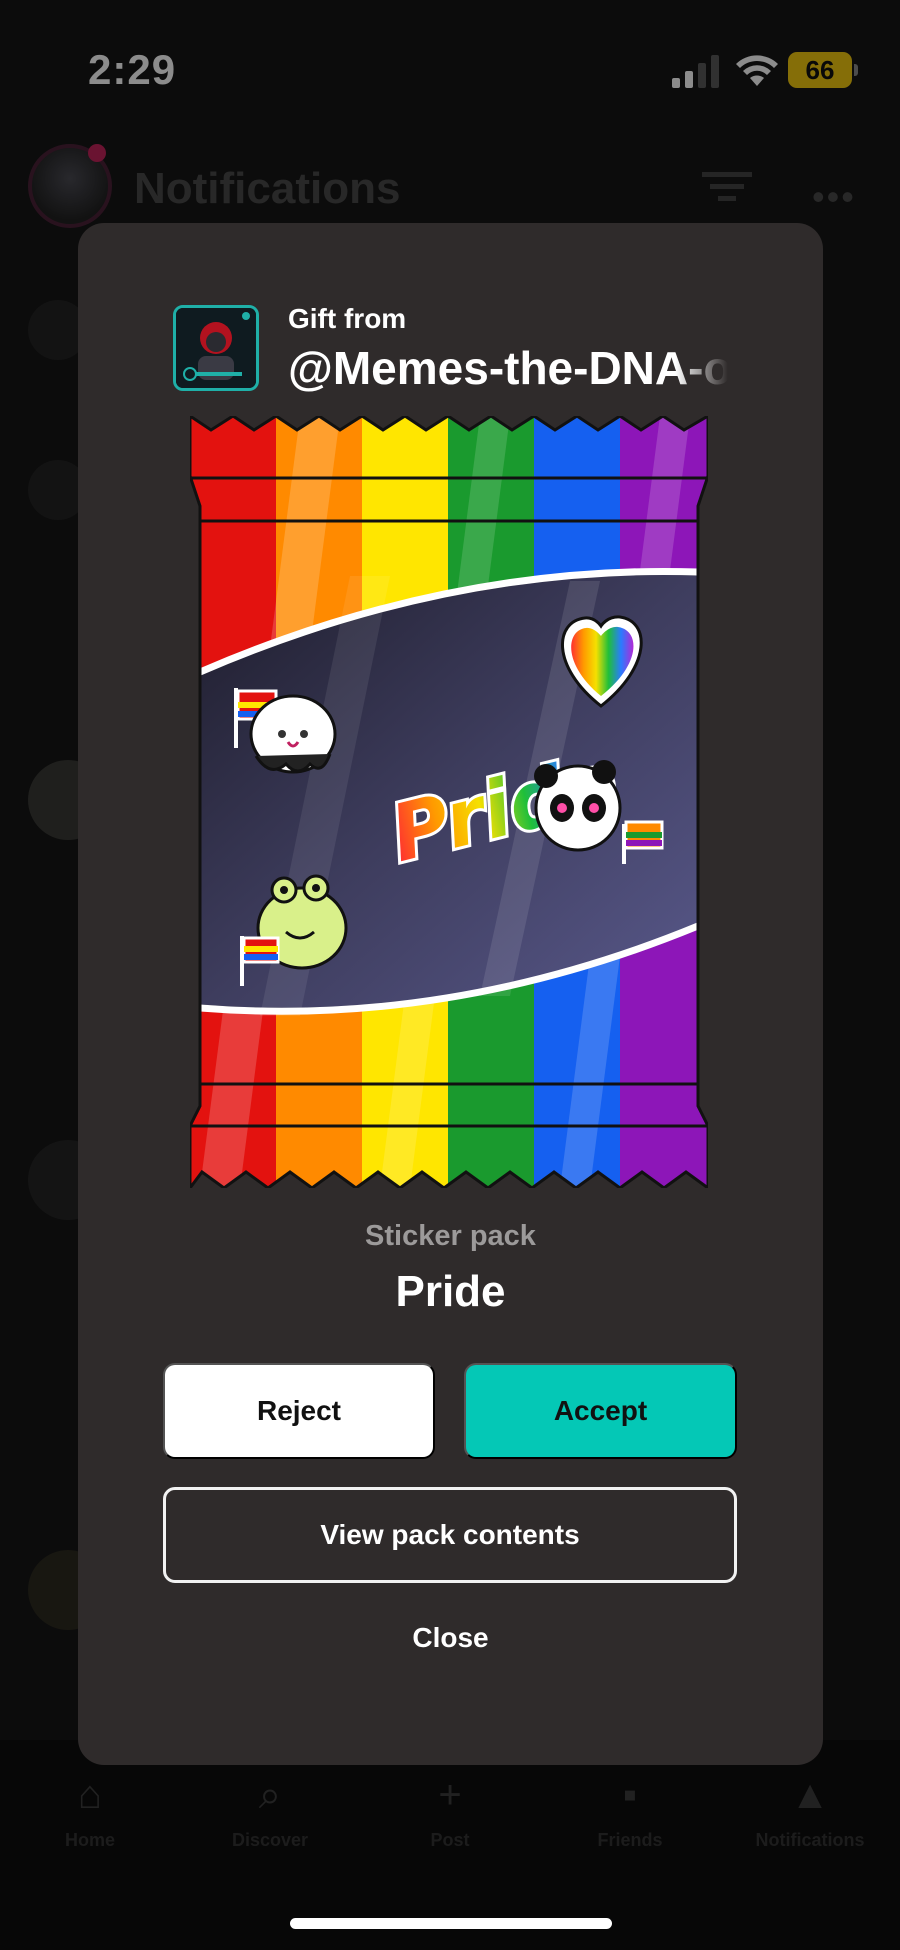 The width and height of the screenshot is (900, 1950). I want to click on gift-from-label: Gift from, so click(347, 318).